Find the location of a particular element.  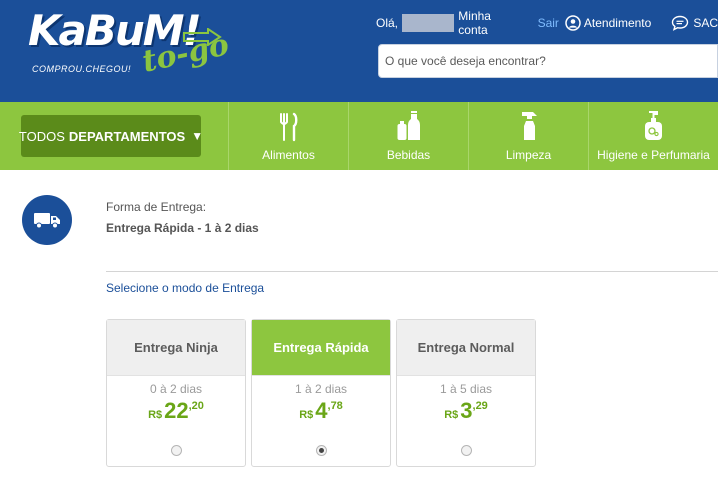

nav-item-bebidas: Bebidas is located at coordinates (408, 136).